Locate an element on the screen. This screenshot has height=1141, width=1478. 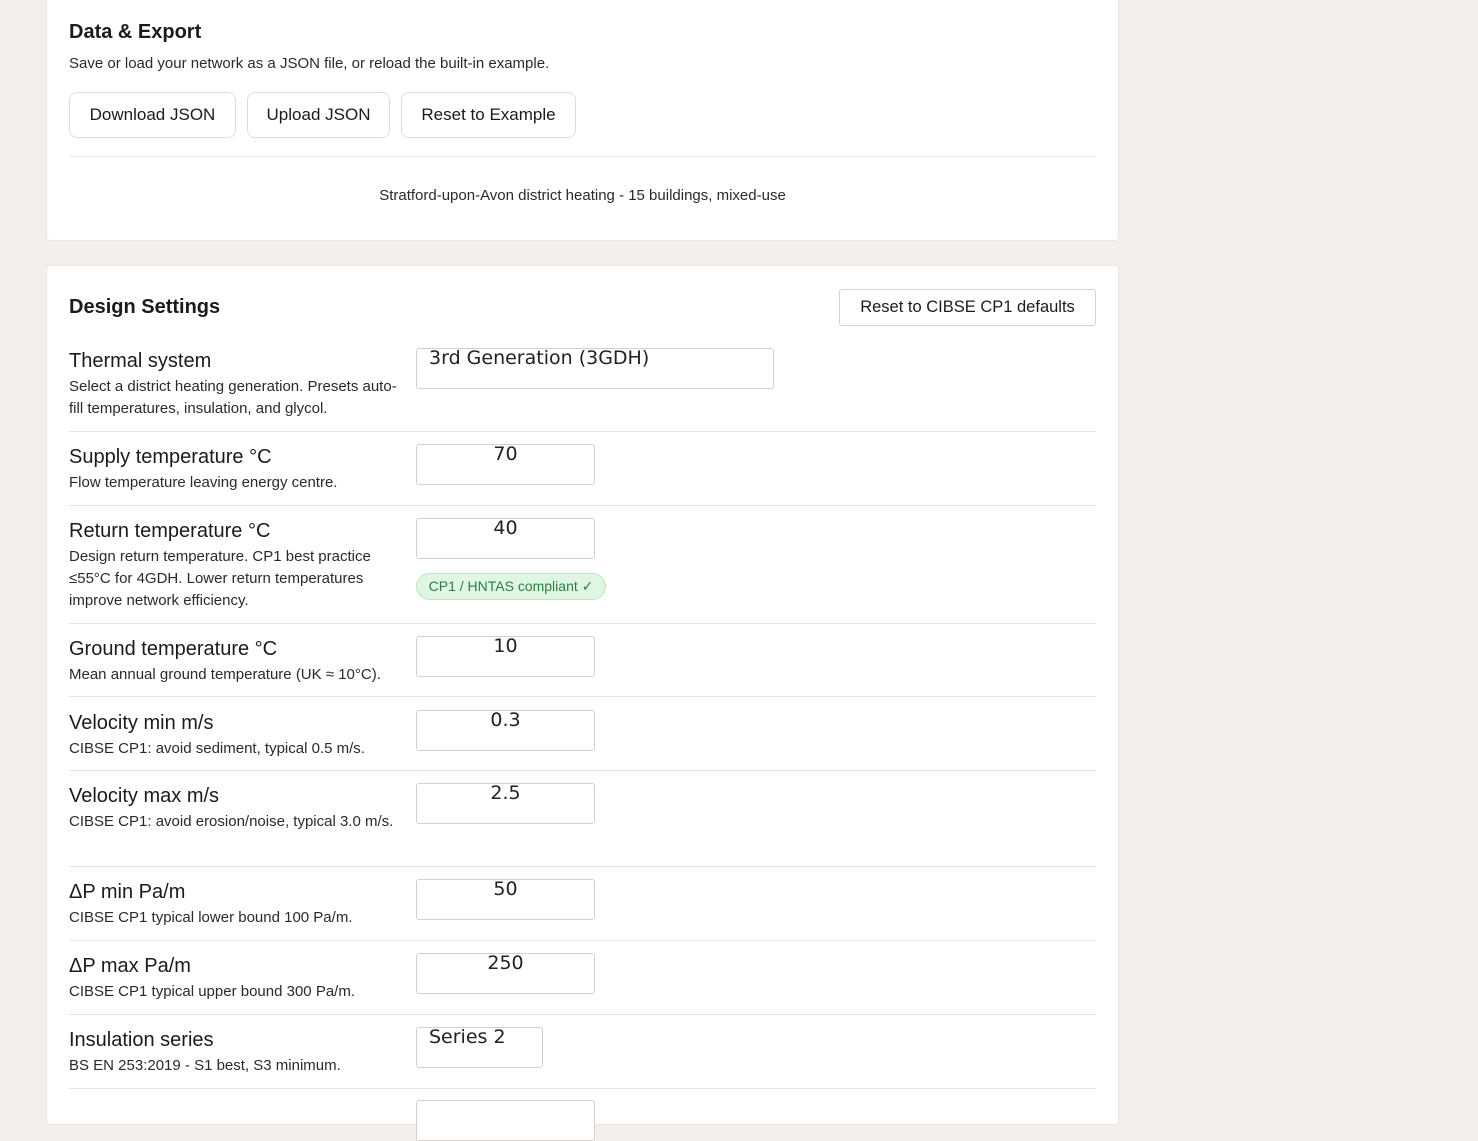
velocity-max-input: 2.5 is located at coordinates (505, 803).